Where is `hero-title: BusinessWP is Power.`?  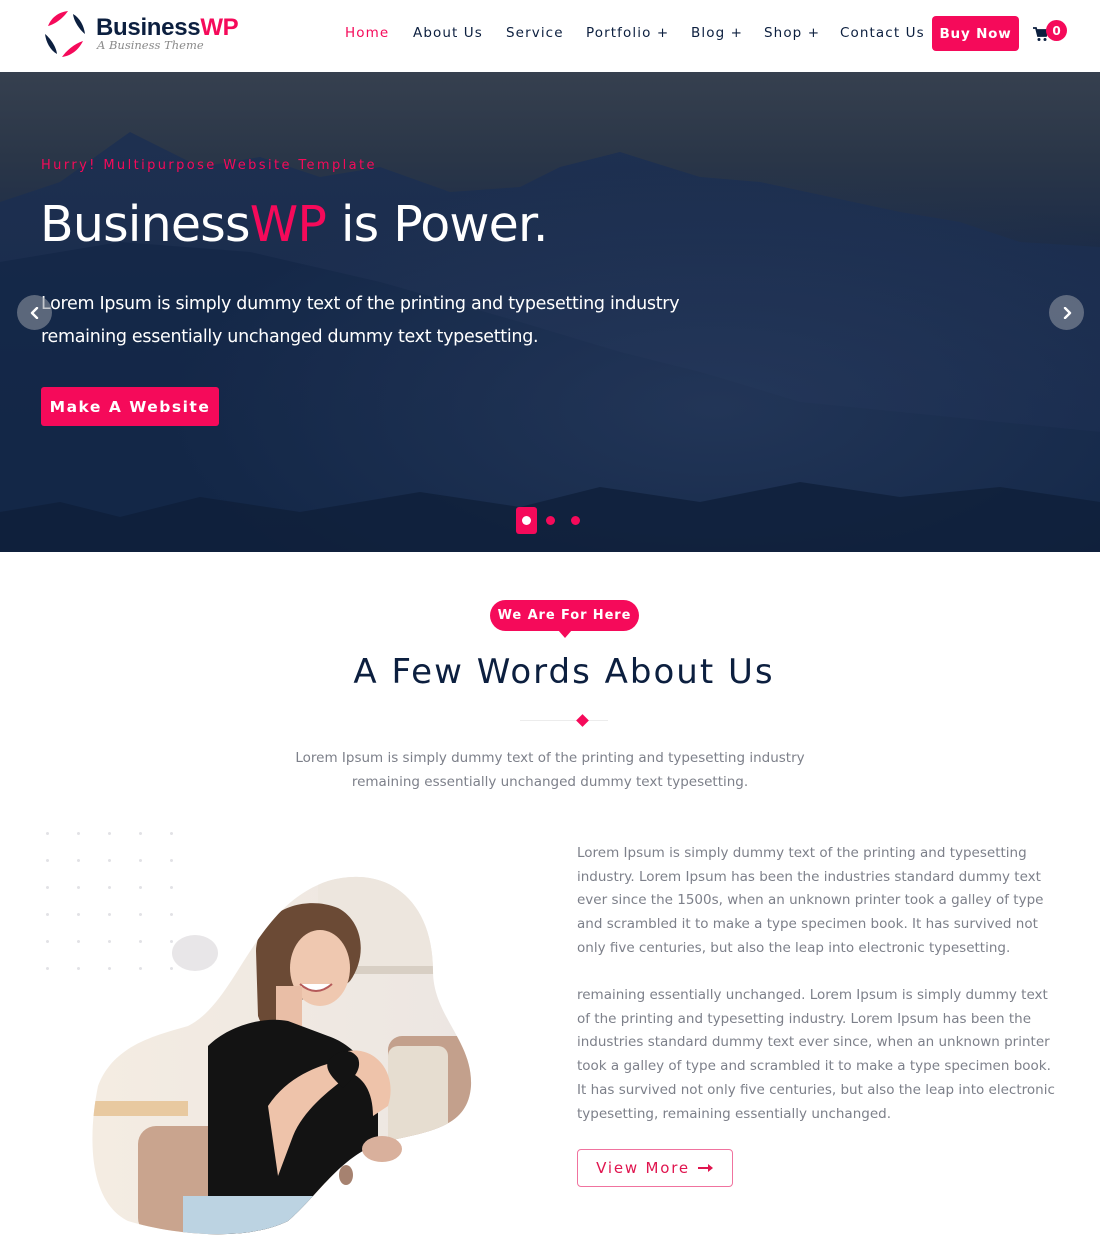 hero-title: BusinessWP is Power. is located at coordinates (294, 224).